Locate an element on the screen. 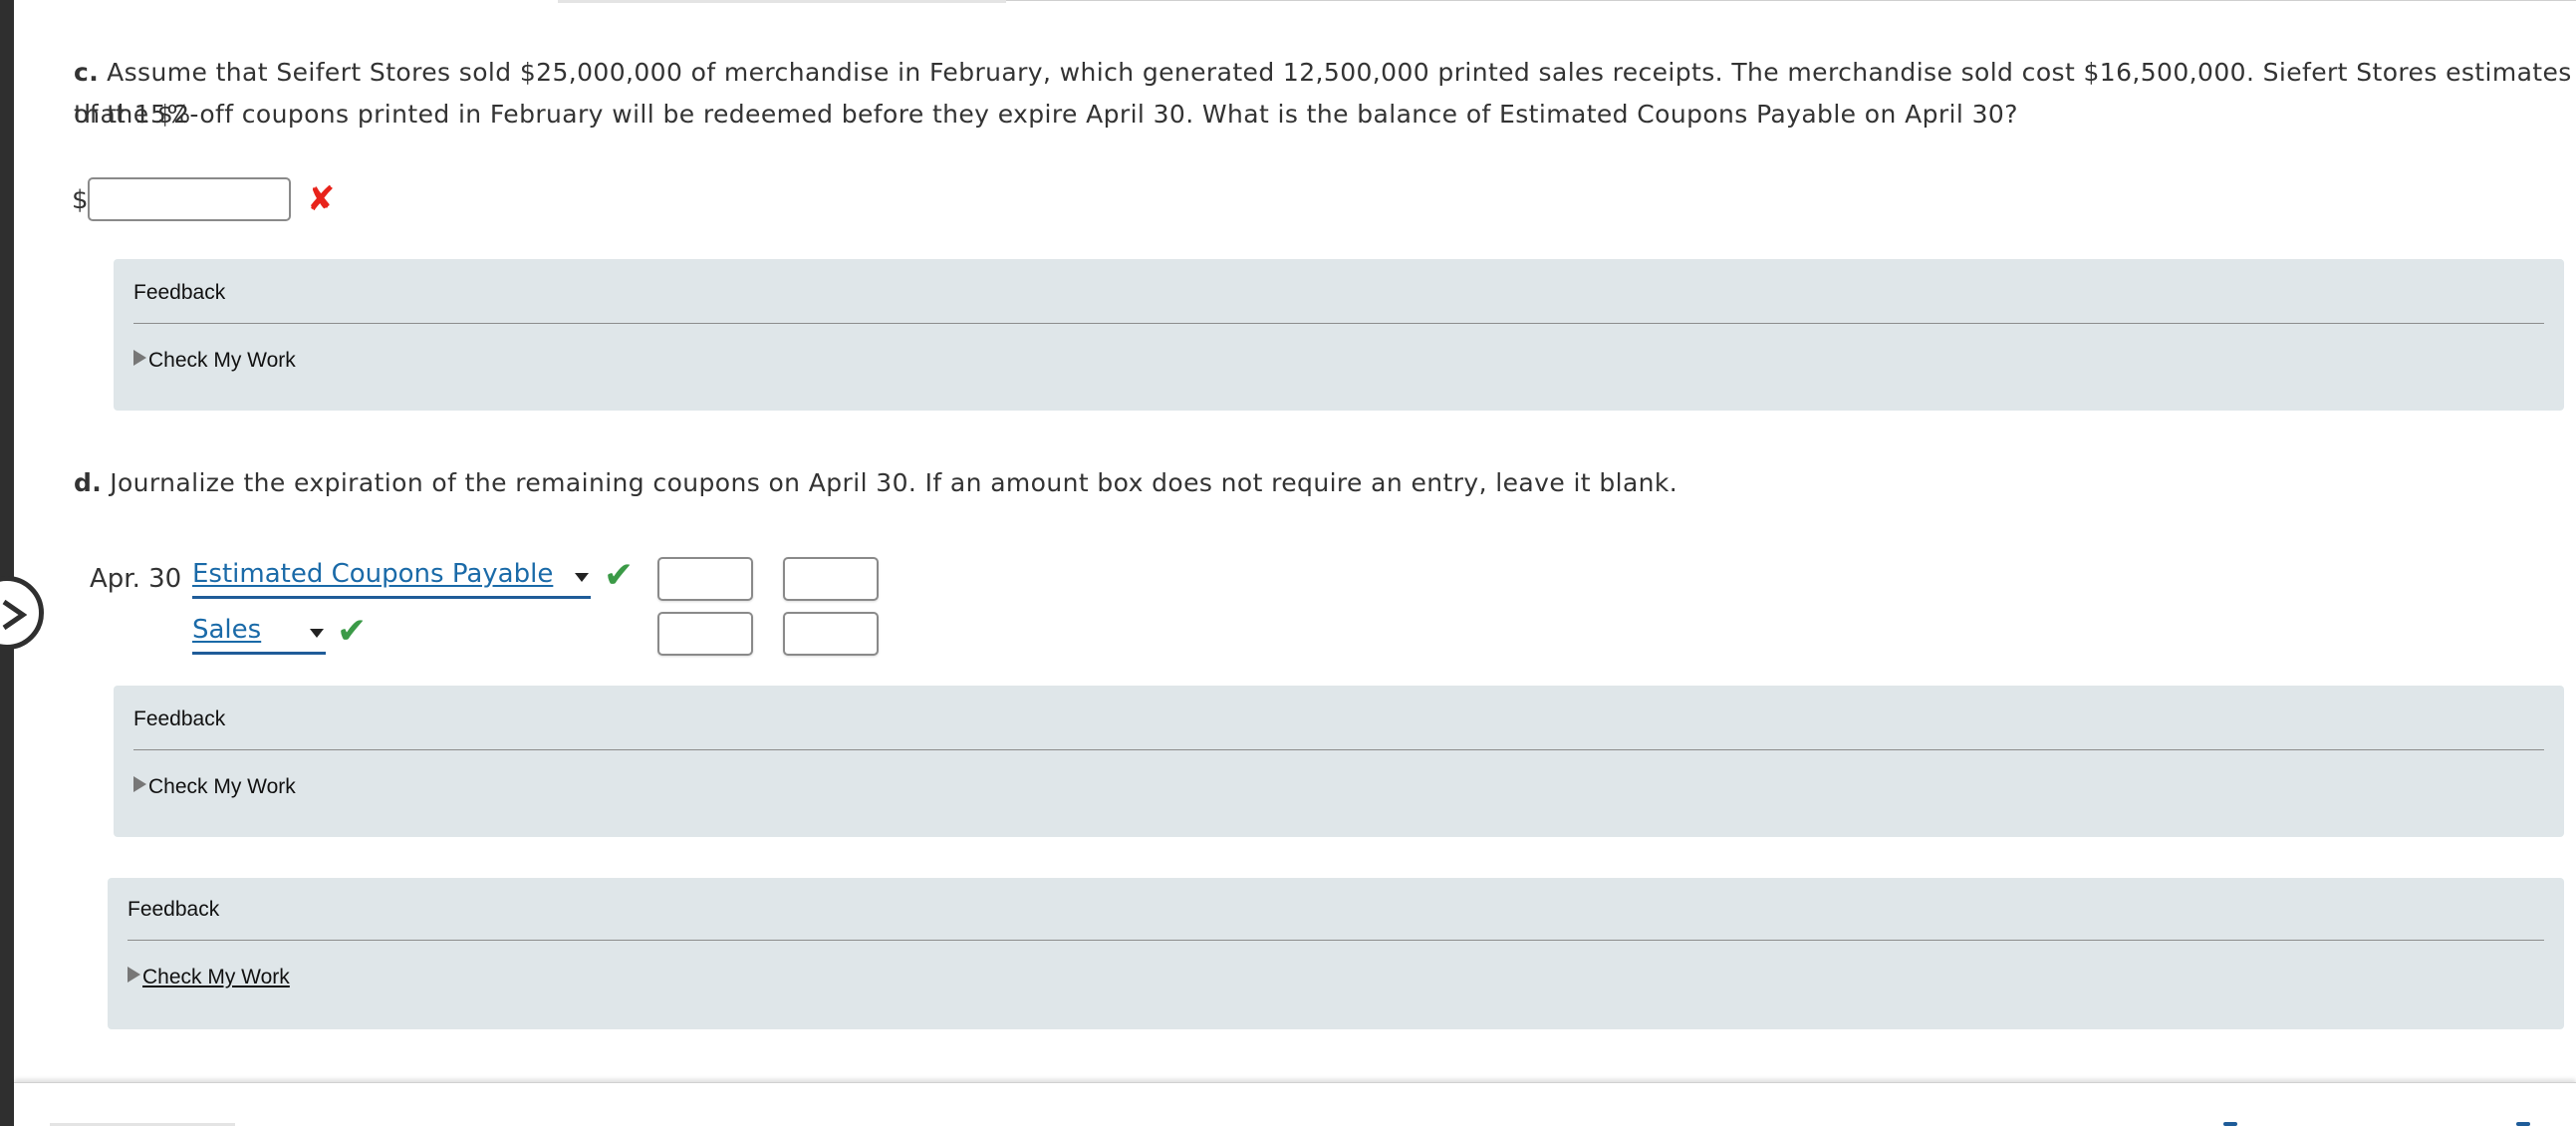 The width and height of the screenshot is (2576, 1127). feedback-panel-overall: Feedback Check My Work is located at coordinates (1336, 954).